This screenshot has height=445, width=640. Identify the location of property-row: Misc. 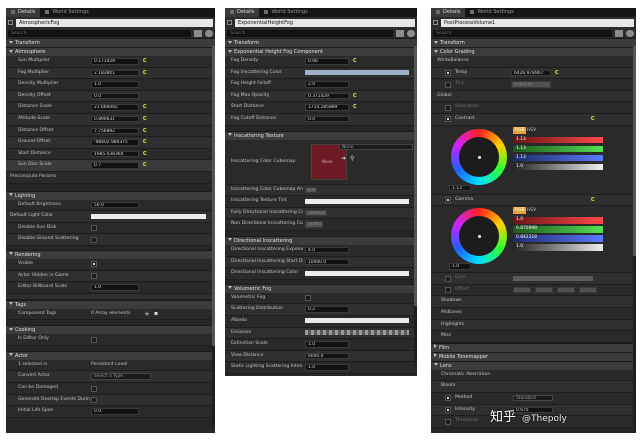
(533, 337).